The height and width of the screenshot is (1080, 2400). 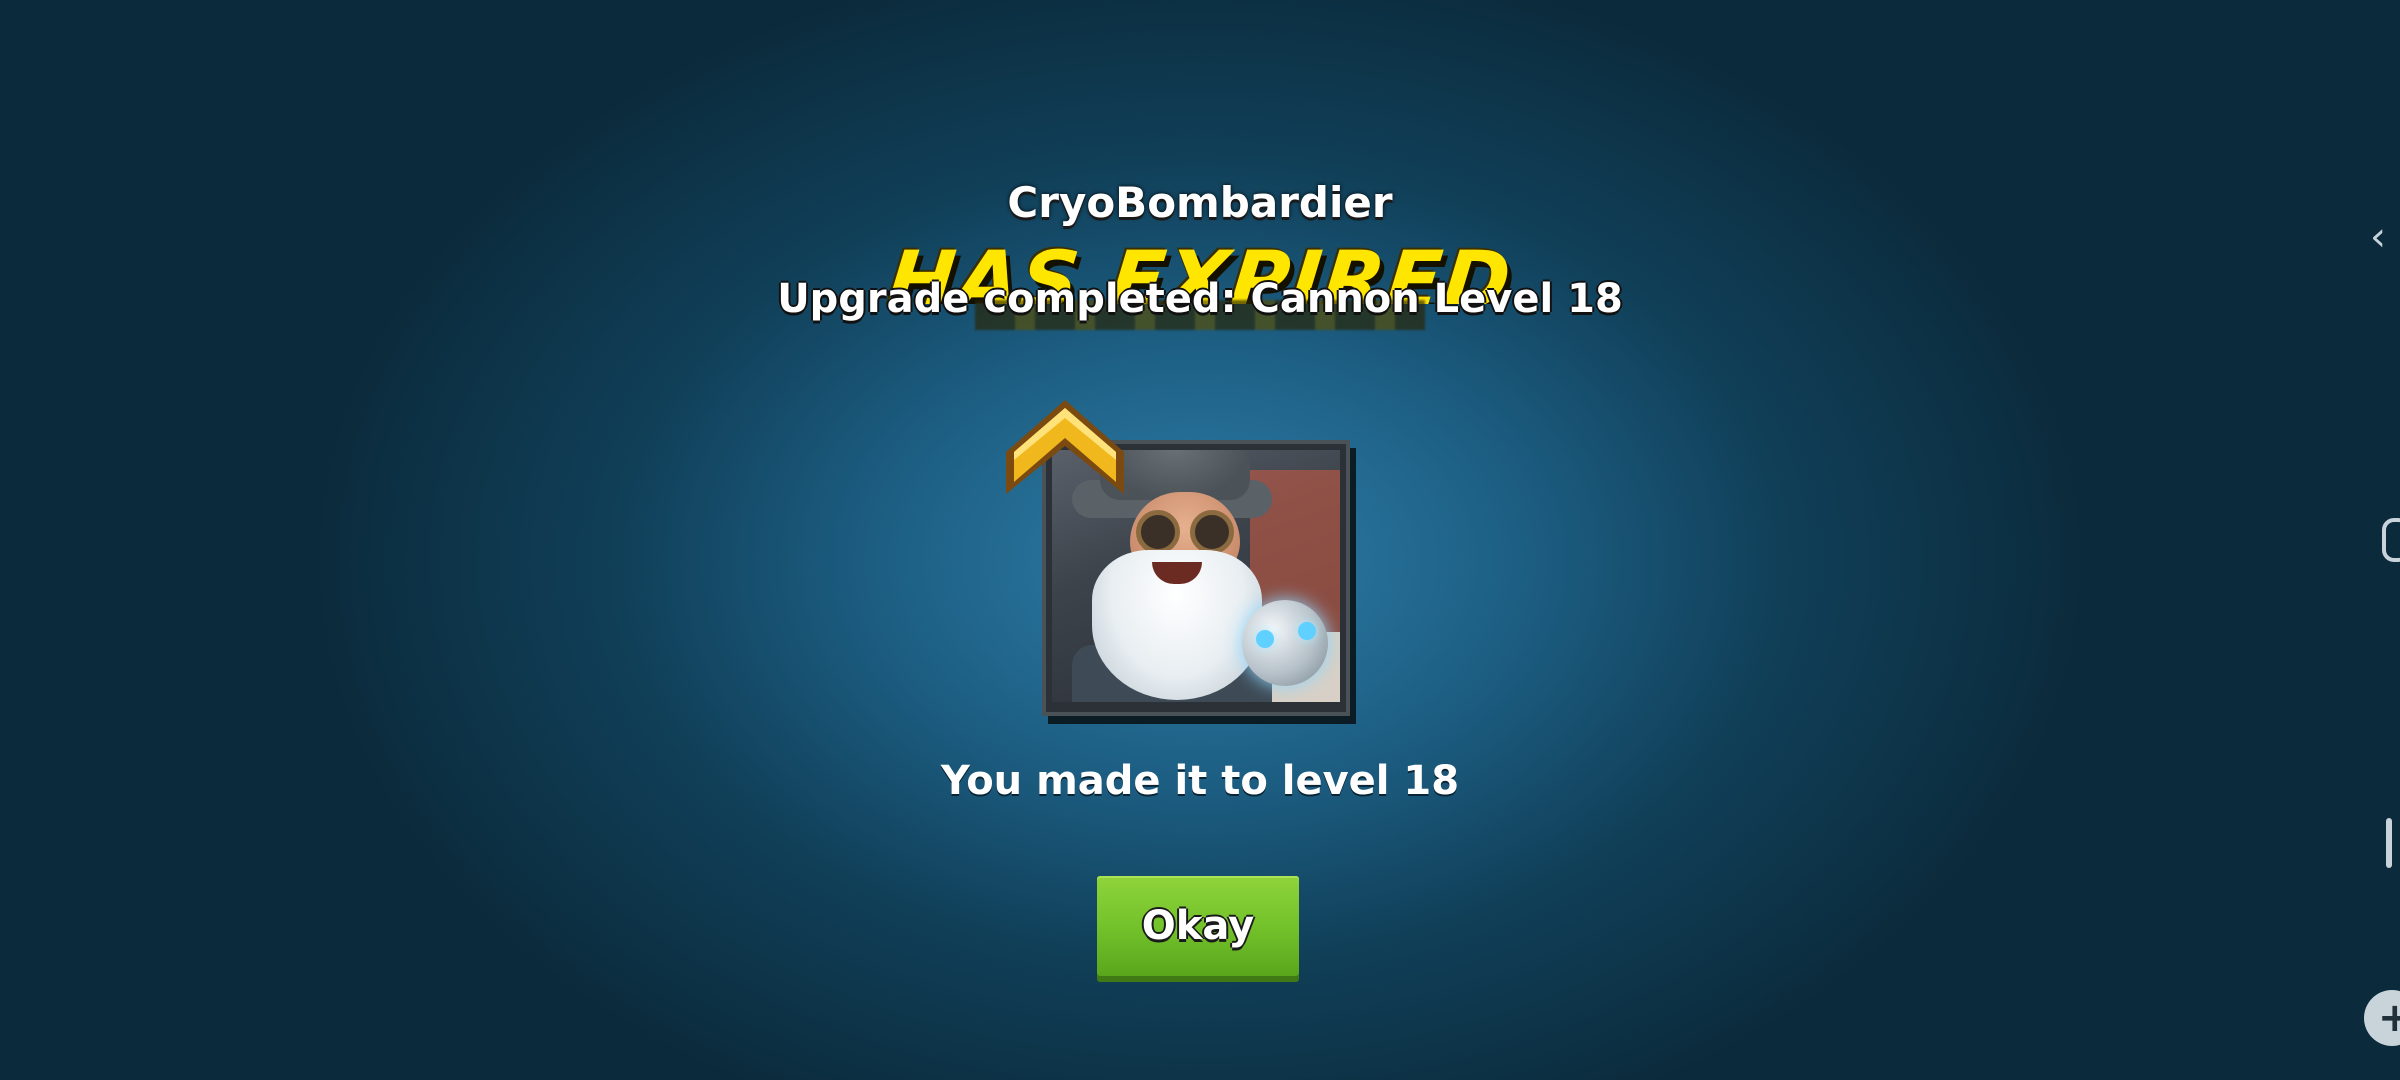 What do you see at coordinates (1200, 299) in the screenshot?
I see `upgrade-completed-text: Upgrade completed: Cannon Level 18` at bounding box center [1200, 299].